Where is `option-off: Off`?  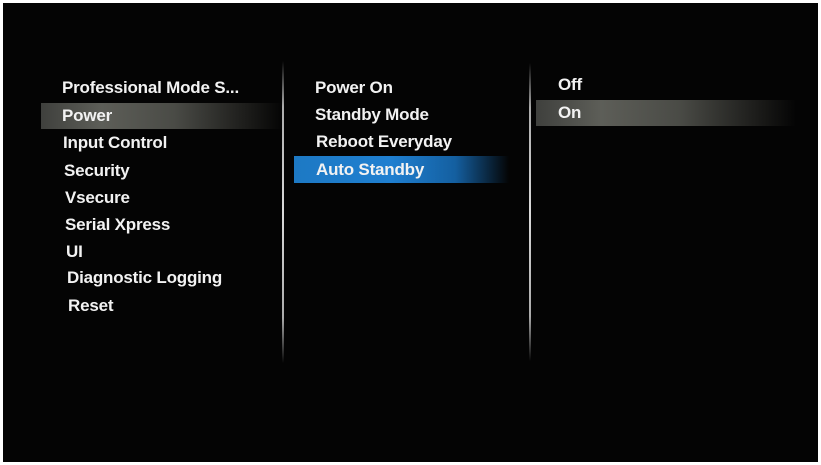
option-off: Off is located at coordinates (658, 85).